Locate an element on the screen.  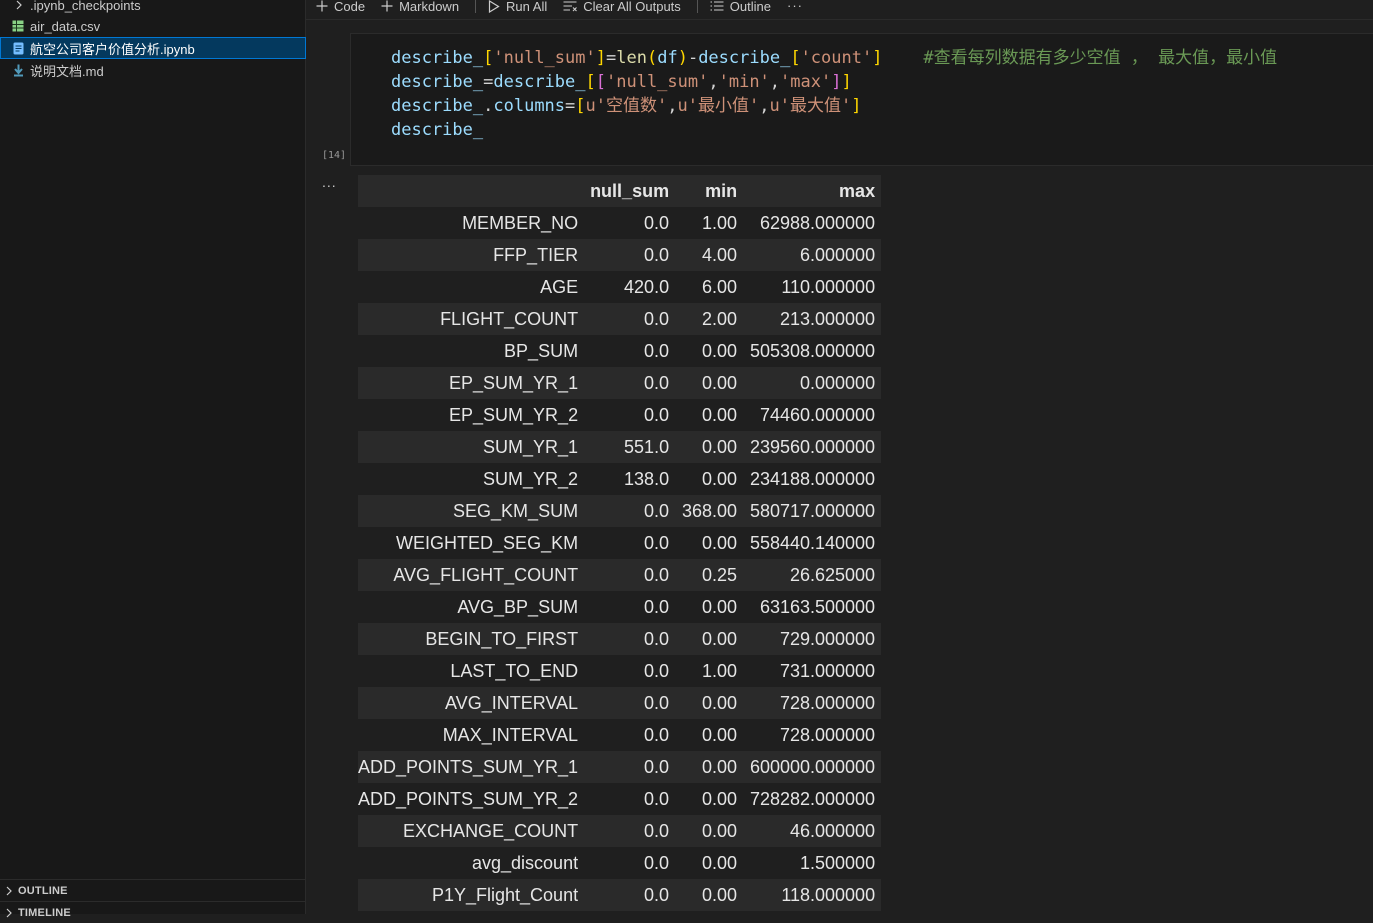
add-code-cell-label: Code is located at coordinates (350, 7).